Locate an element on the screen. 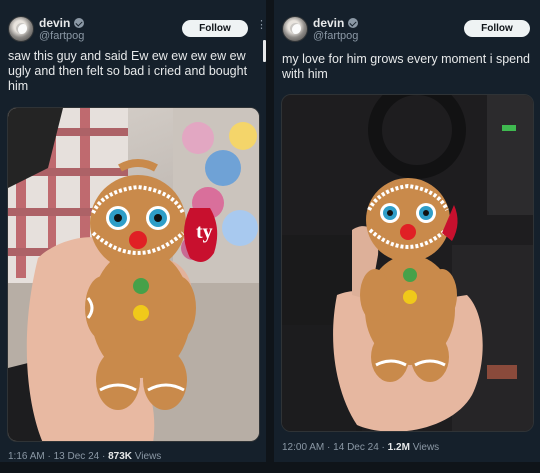 The width and height of the screenshot is (540, 473). tweet-time: 1:16 AM is located at coordinates (26, 456).